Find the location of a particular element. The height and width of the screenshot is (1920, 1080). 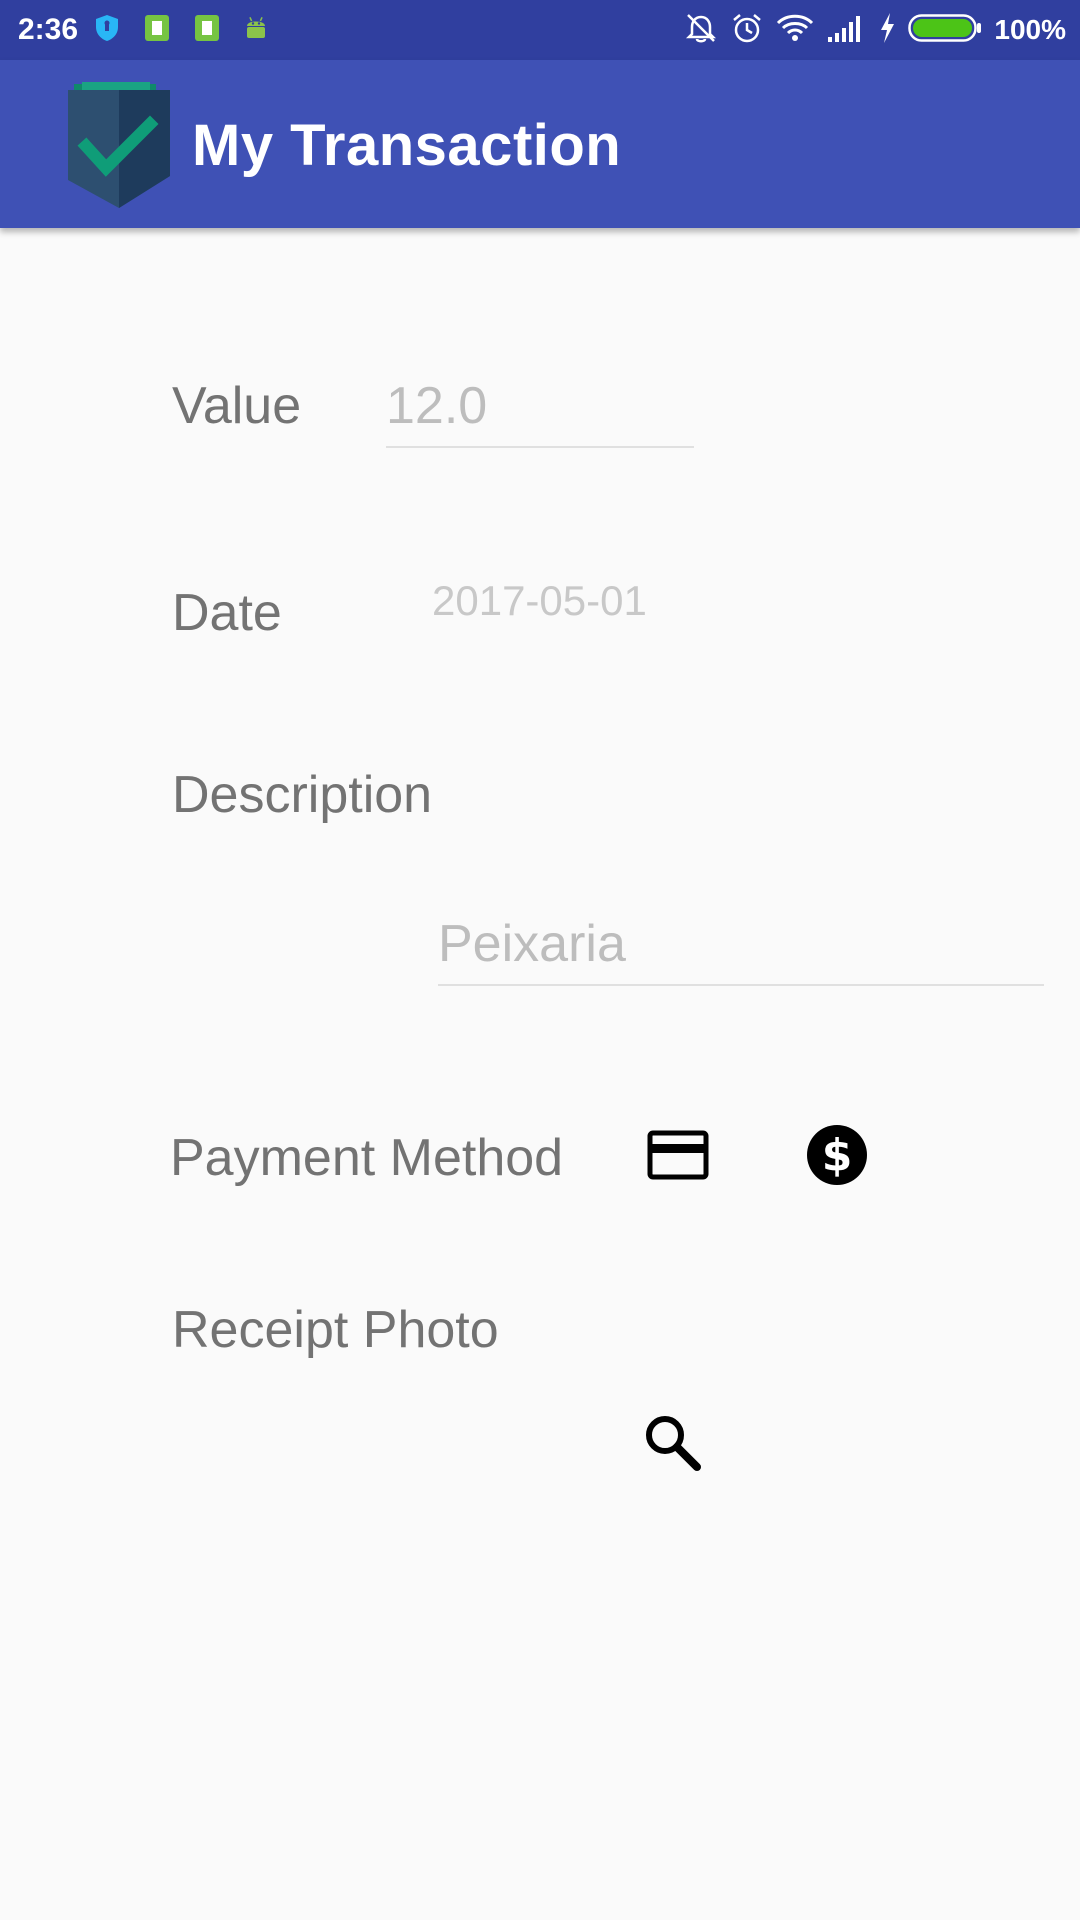

credit-card-icon is located at coordinates (678, 1157).